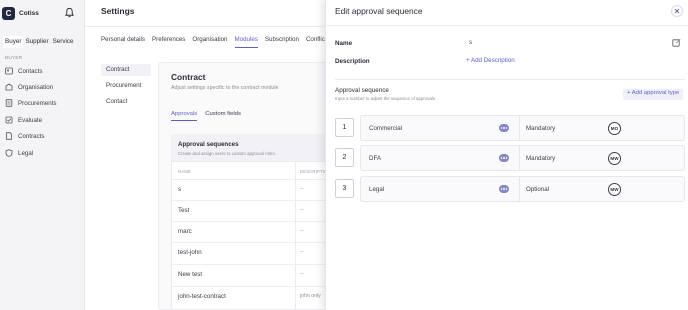 This screenshot has height=310, width=688. What do you see at coordinates (251, 210) in the screenshot?
I see `table-row: Test --` at bounding box center [251, 210].